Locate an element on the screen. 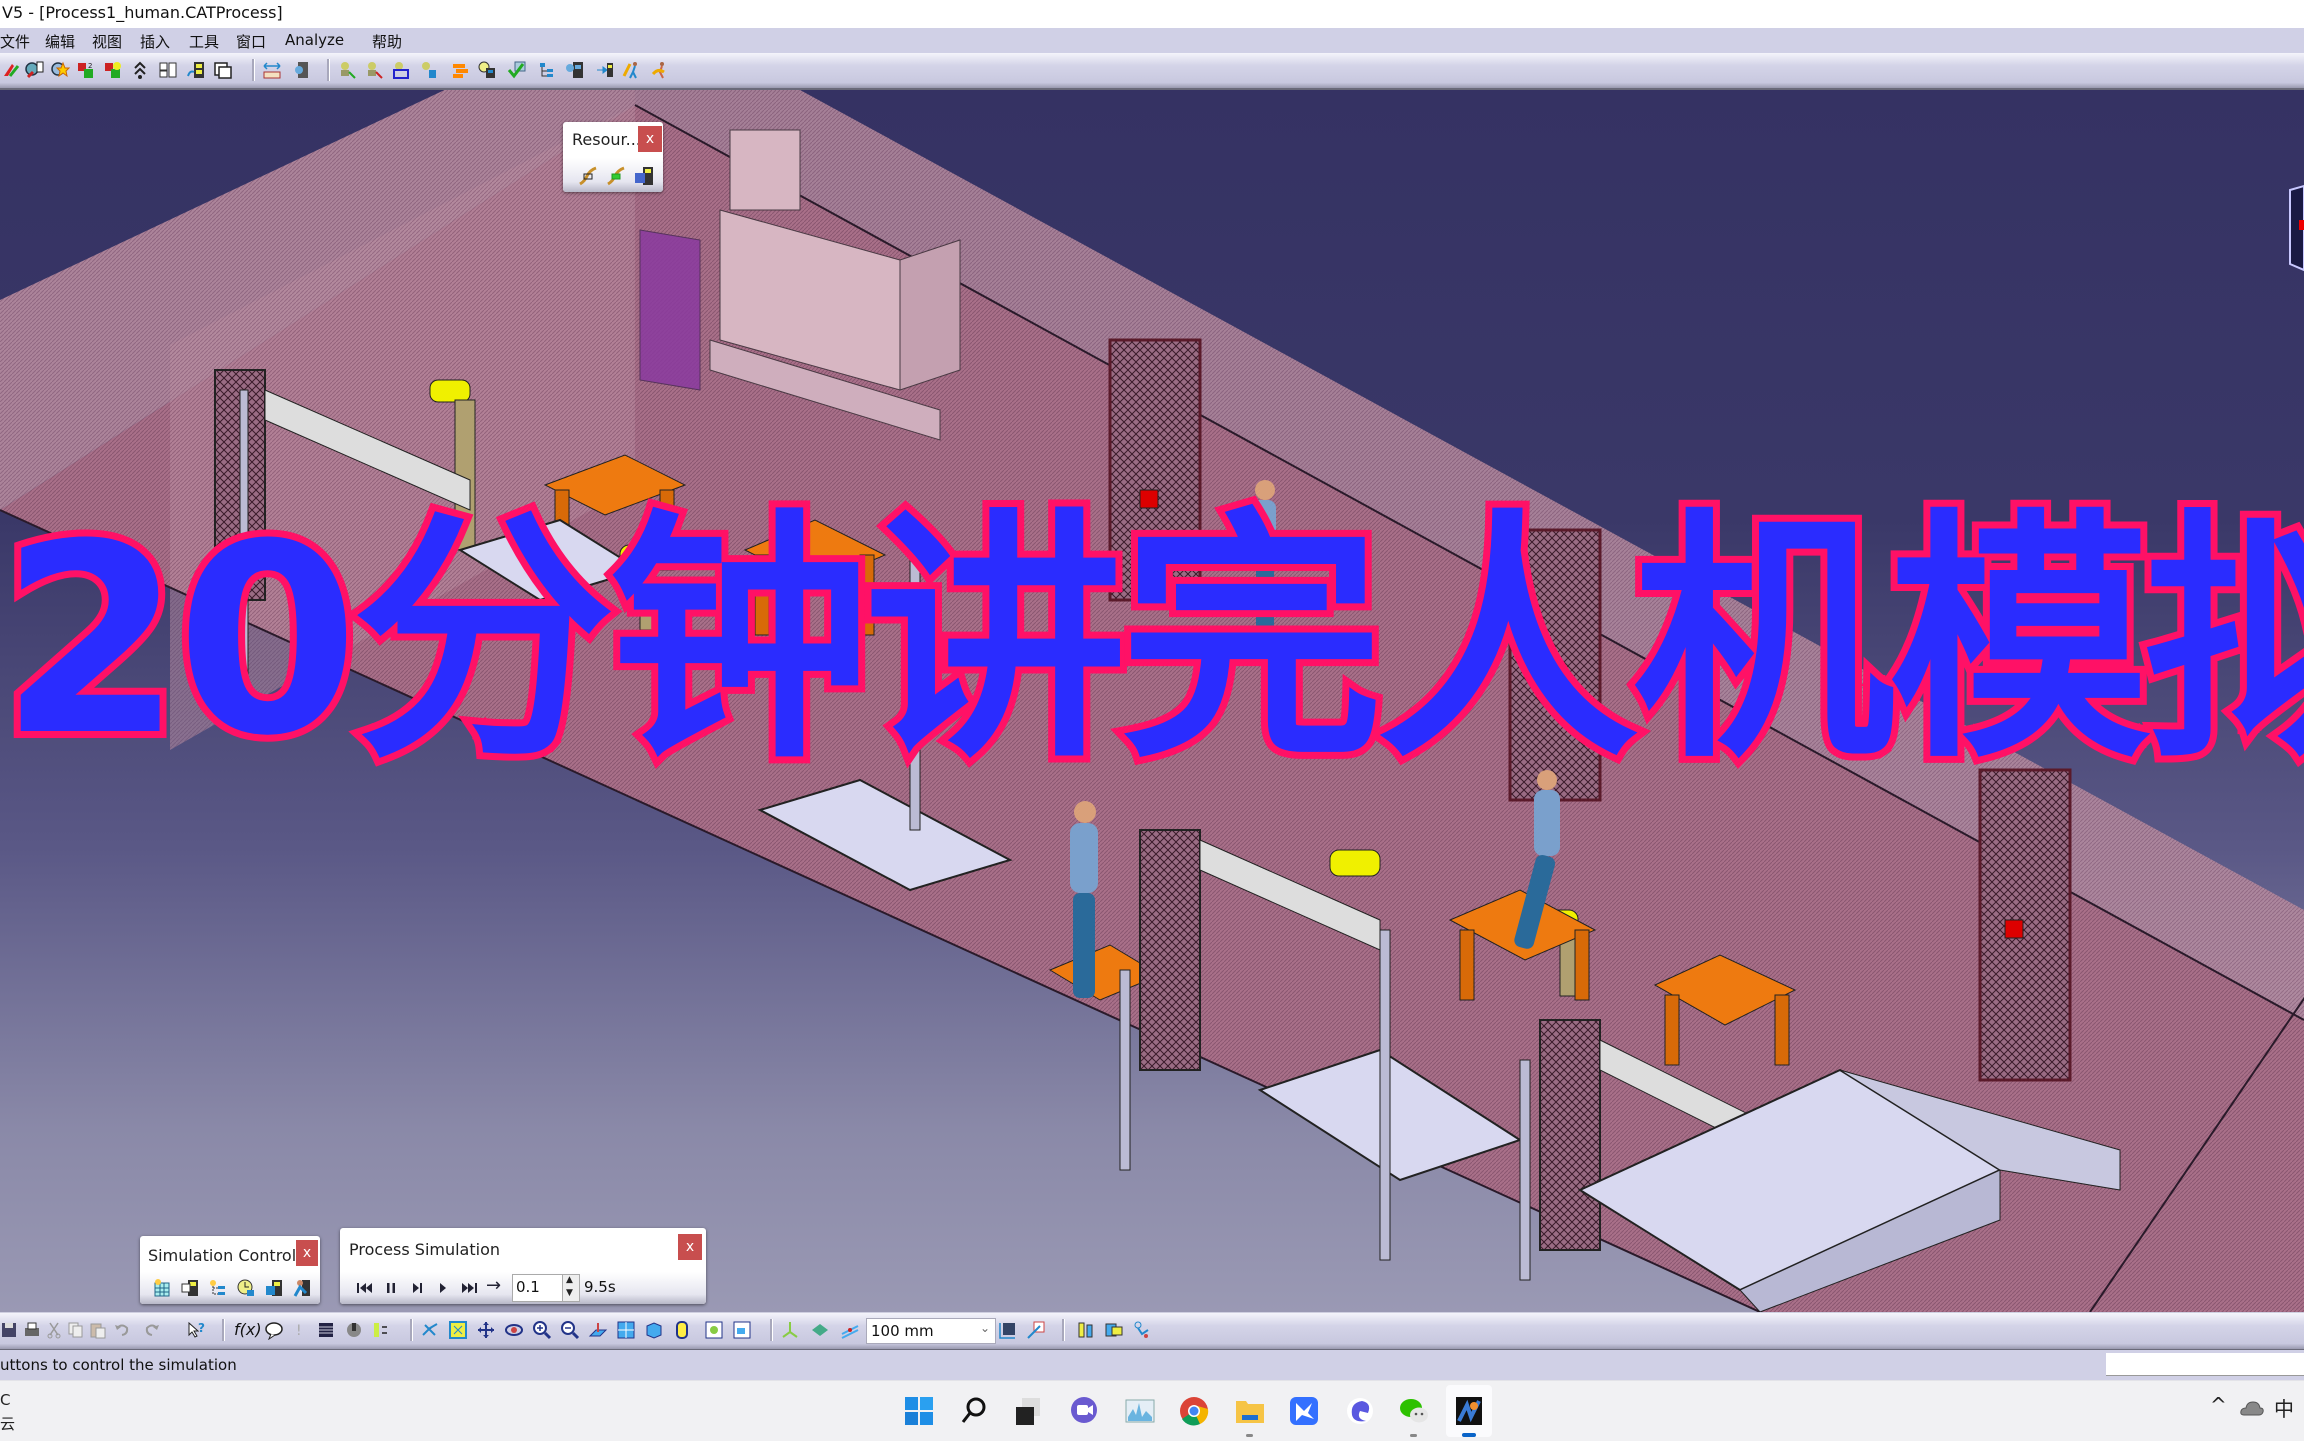 This screenshot has width=2304, height=1441. process-tree-icon is located at coordinates (547, 70).